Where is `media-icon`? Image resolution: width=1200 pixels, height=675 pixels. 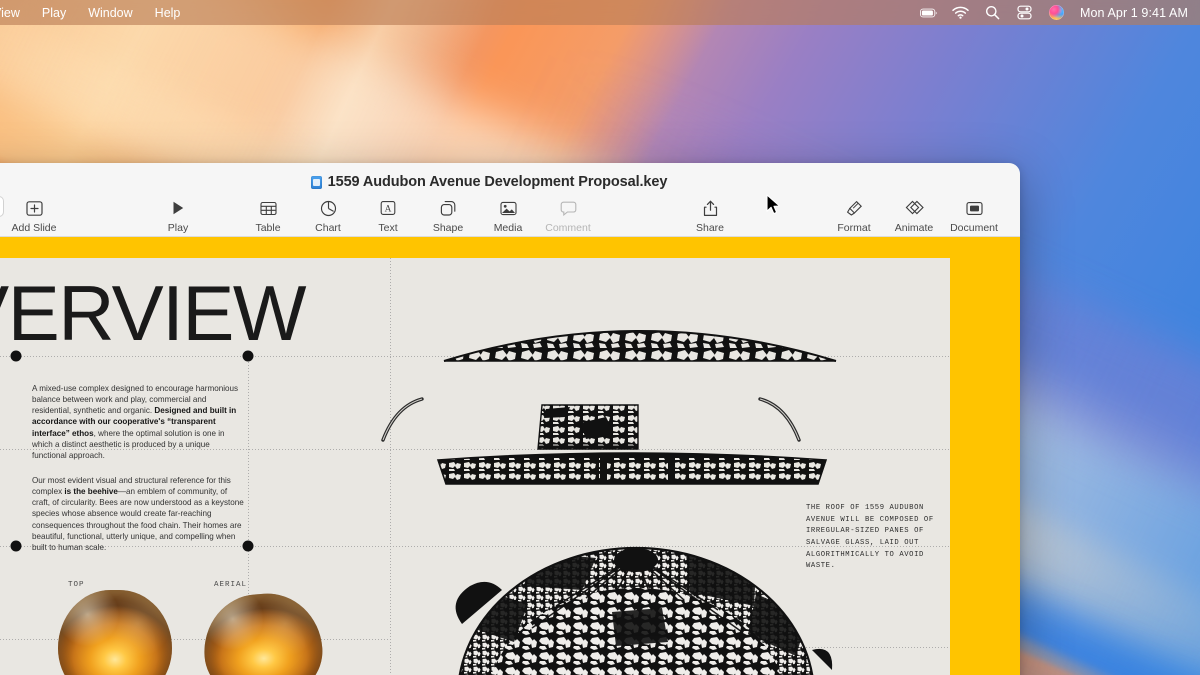
media-icon is located at coordinates (508, 208).